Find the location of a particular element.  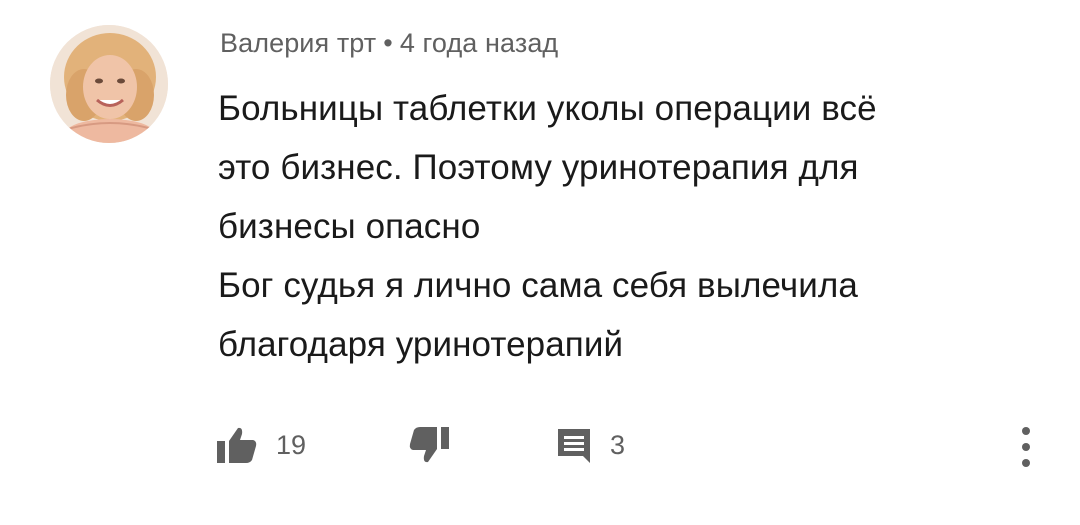

thumbs-down-icon is located at coordinates (429, 445).